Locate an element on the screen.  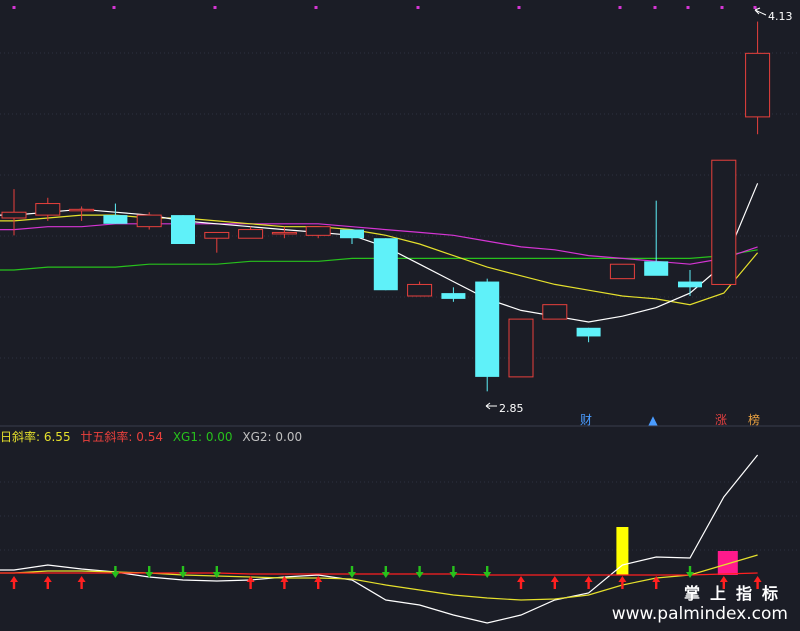
indicator-legend: 日斜率: 6.55 廿五斜率: 0.54 XG1: 0.00 XG2: 0.00 is located at coordinates (154, 436).